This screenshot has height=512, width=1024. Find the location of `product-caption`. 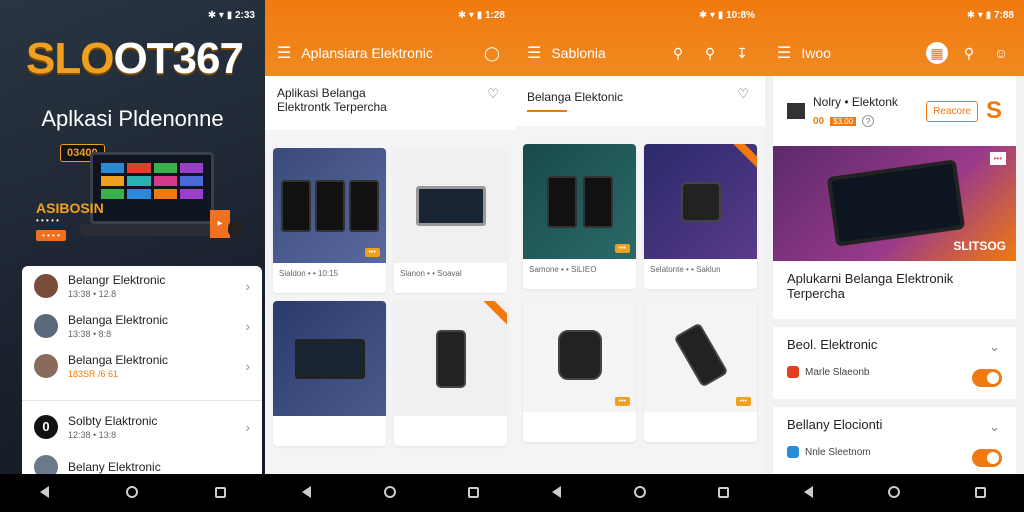

product-caption is located at coordinates (700, 418).